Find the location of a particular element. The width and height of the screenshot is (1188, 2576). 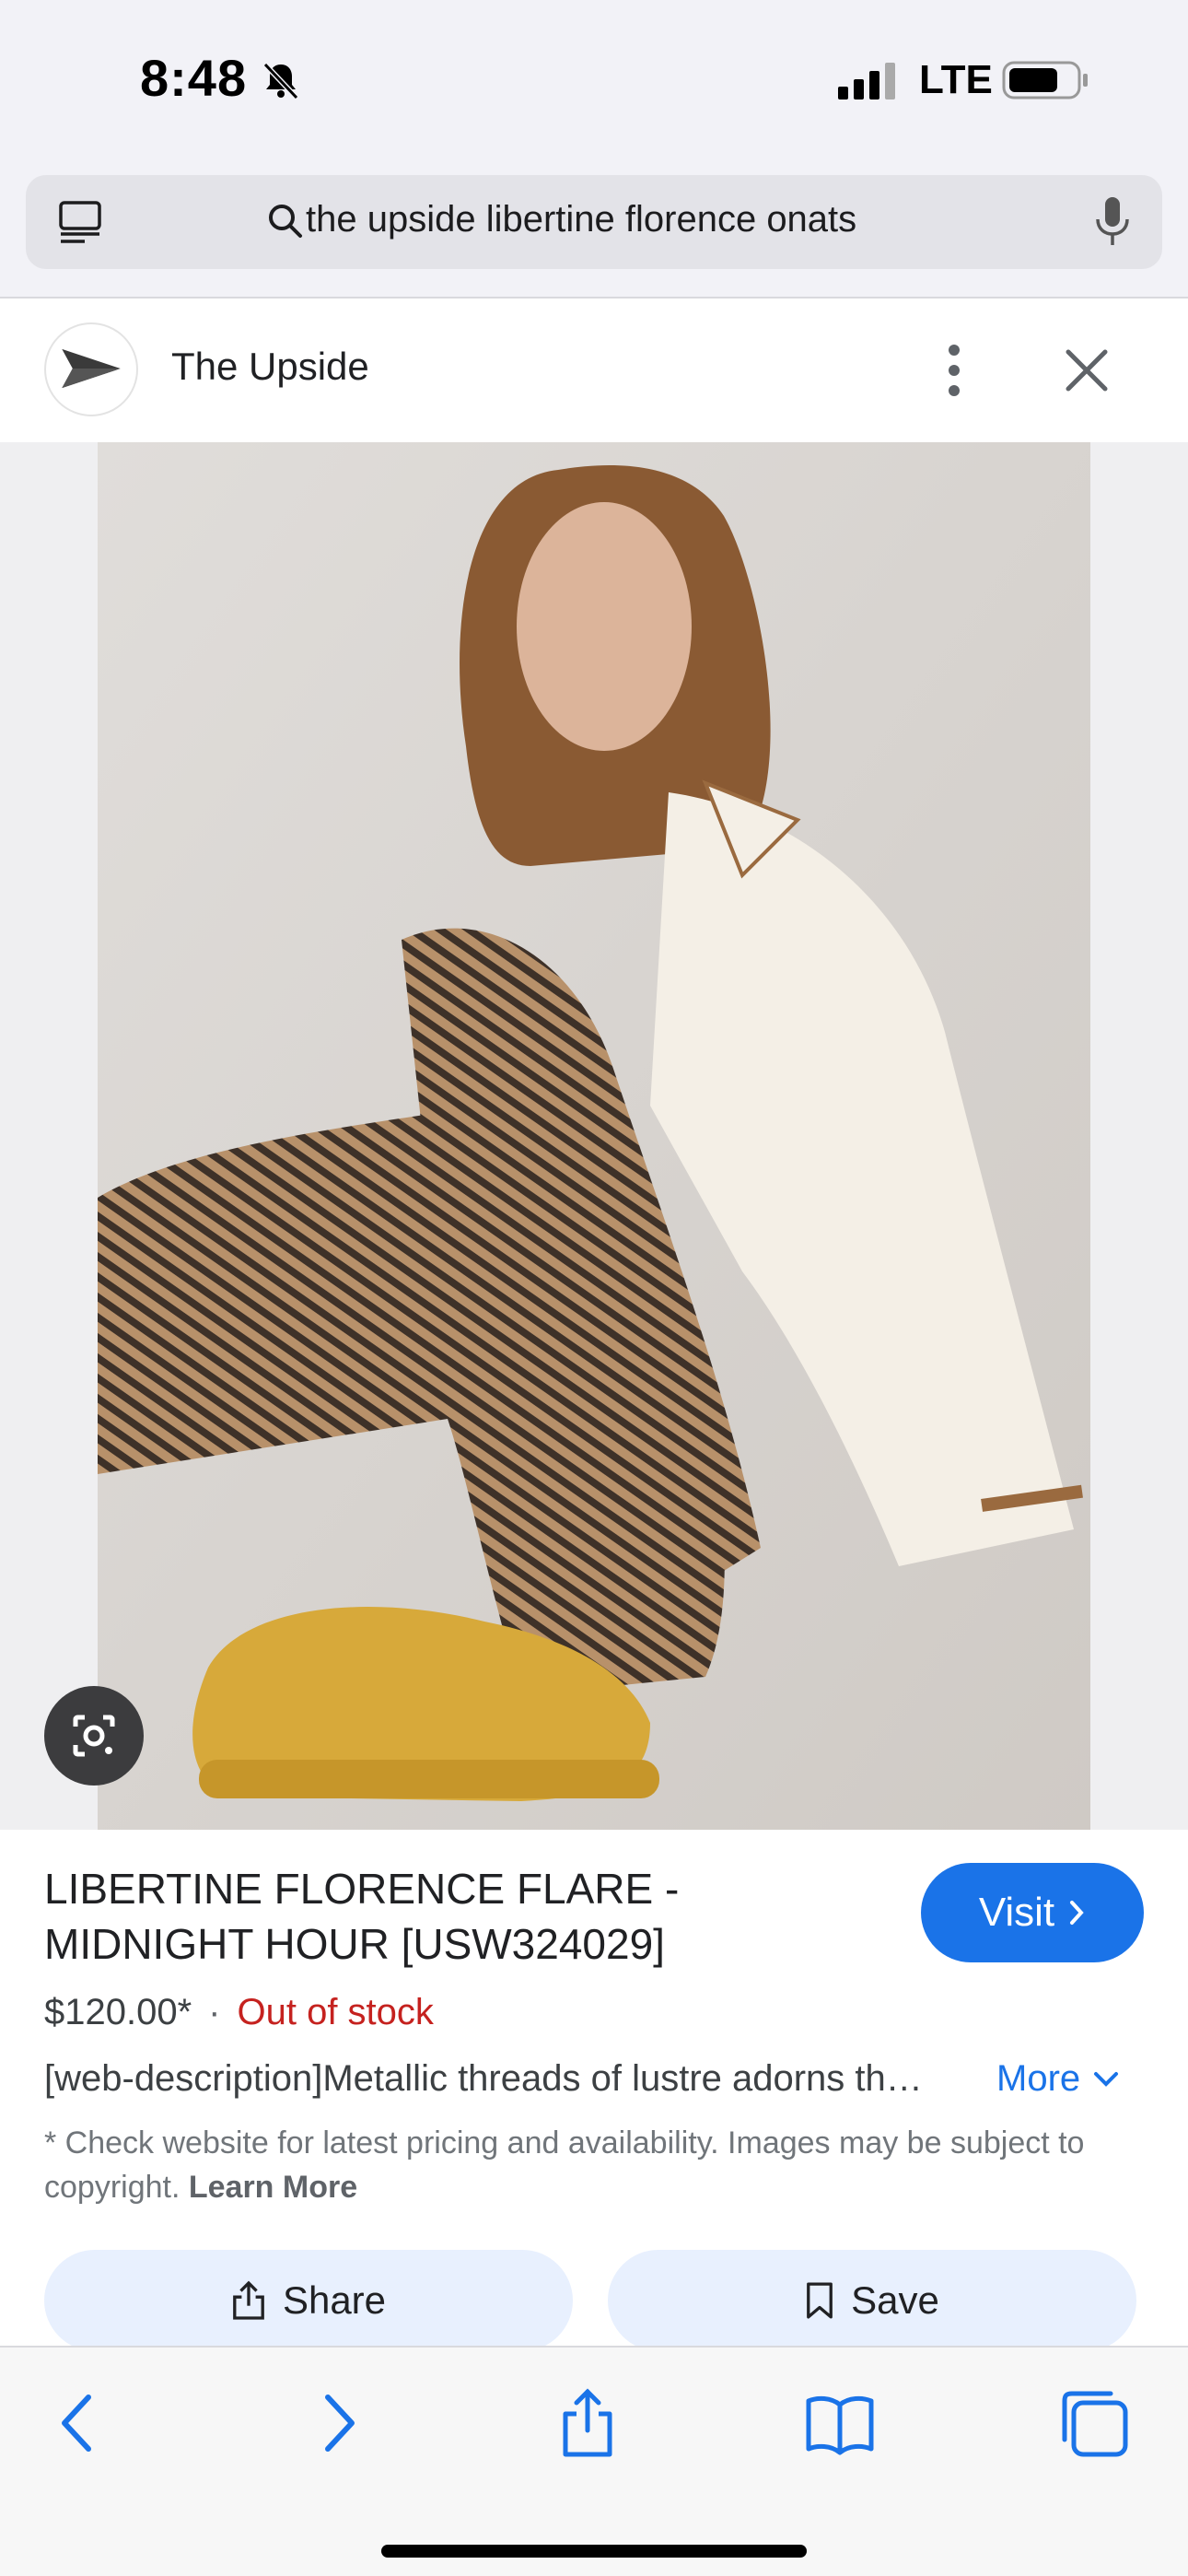

share-page-icon is located at coordinates (587, 2423).